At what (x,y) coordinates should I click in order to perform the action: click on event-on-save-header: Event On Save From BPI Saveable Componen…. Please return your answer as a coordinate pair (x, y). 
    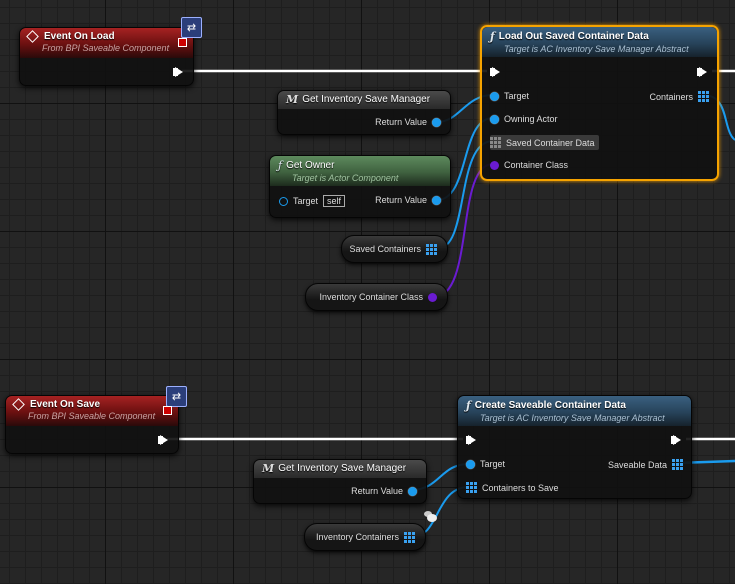
    Looking at the image, I should click on (92, 411).